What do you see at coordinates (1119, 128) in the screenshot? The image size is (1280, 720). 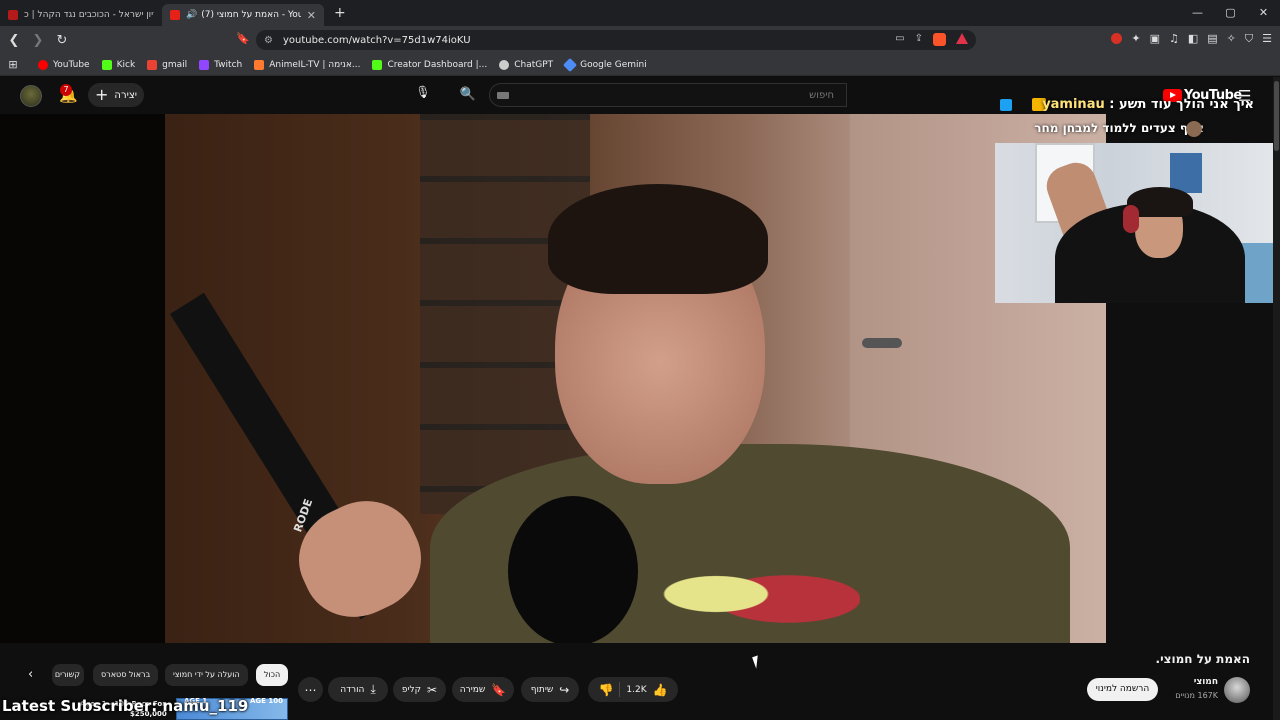 I see `overlay-chat-line-2: אלף צעדים ללמוד למבחן מחר` at bounding box center [1119, 128].